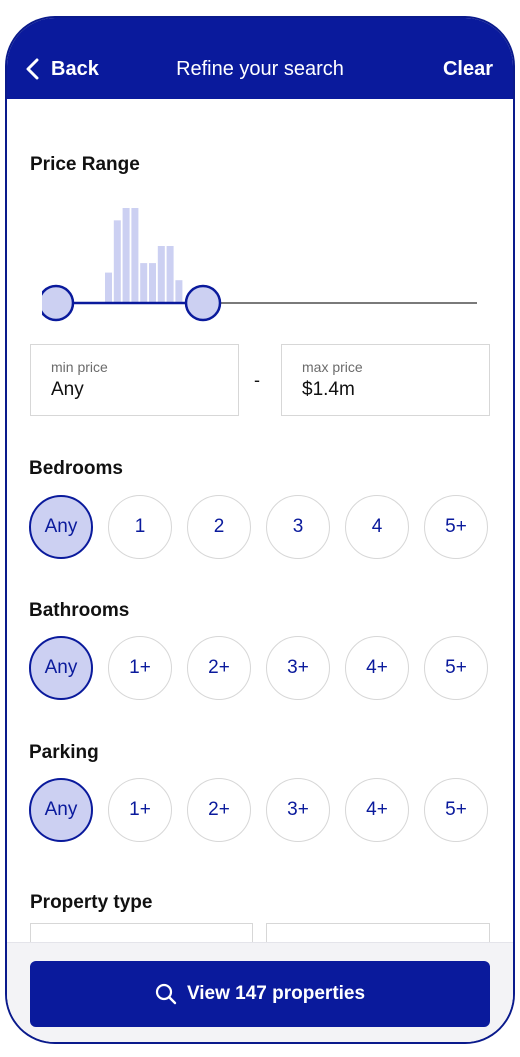  What do you see at coordinates (140, 527) in the screenshot?
I see `bedrooms-option: 1` at bounding box center [140, 527].